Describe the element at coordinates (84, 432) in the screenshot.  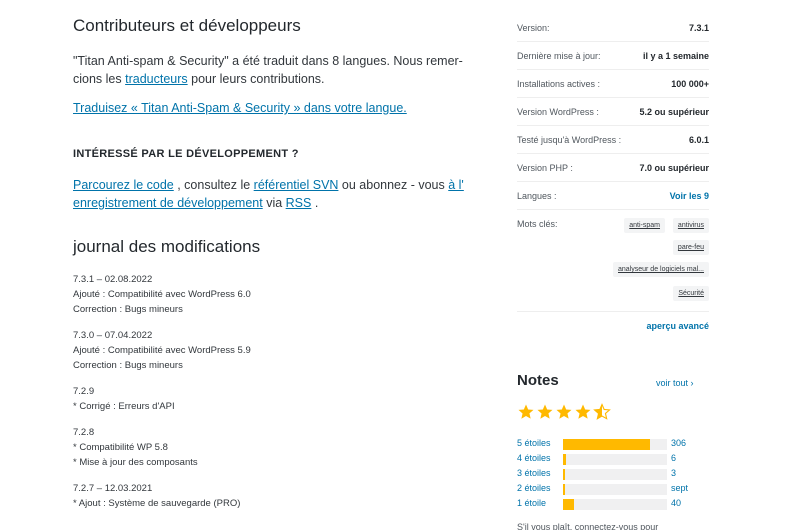
I see `changelog-version: 7.2.8` at that location.